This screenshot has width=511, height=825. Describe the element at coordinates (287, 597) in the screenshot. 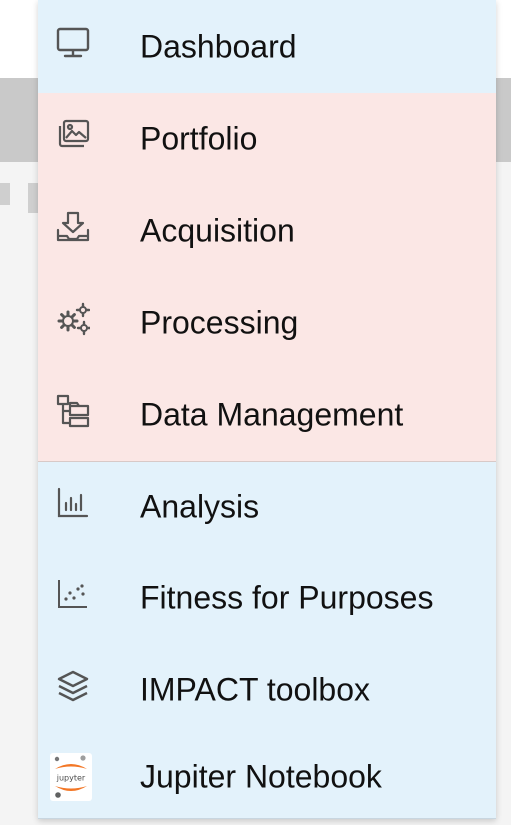

I see `menu-item-label: Fitness for Purposes` at that location.